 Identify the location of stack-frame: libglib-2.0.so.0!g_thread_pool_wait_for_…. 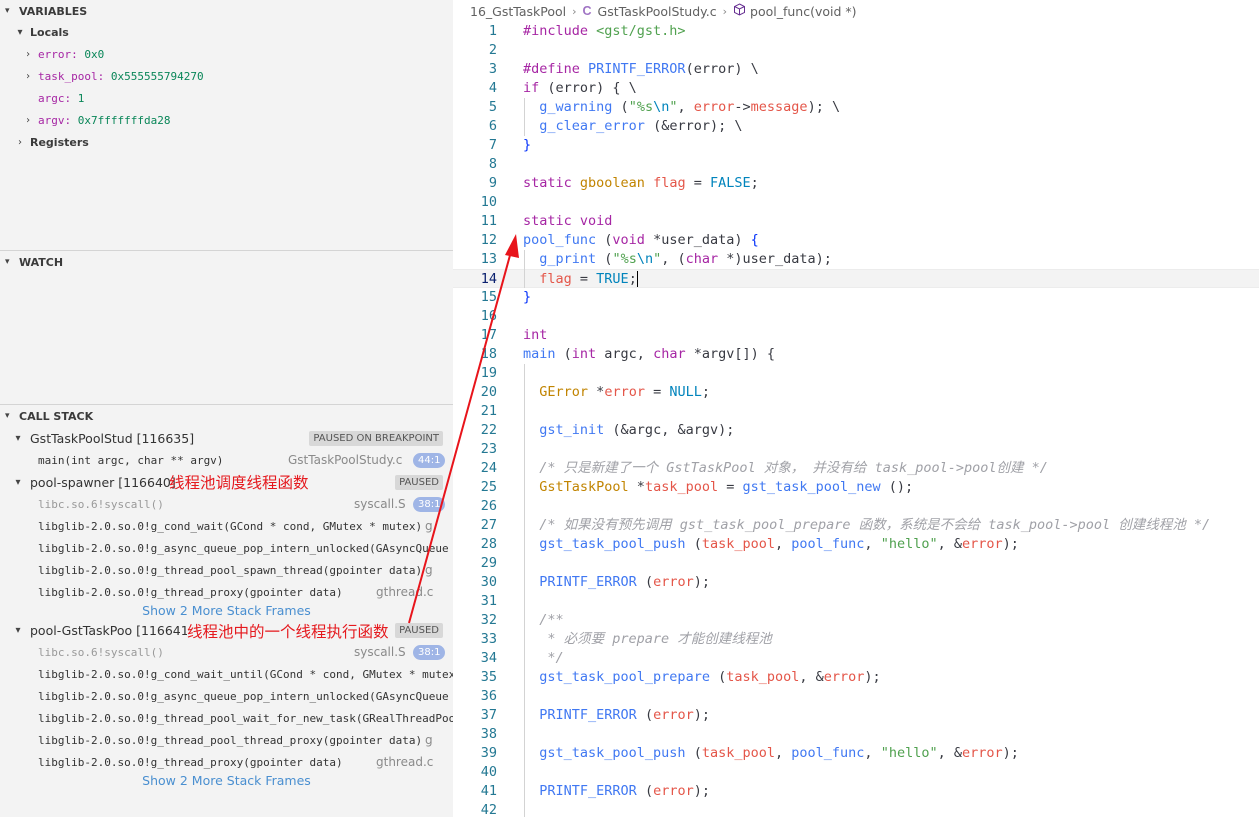
(226, 718).